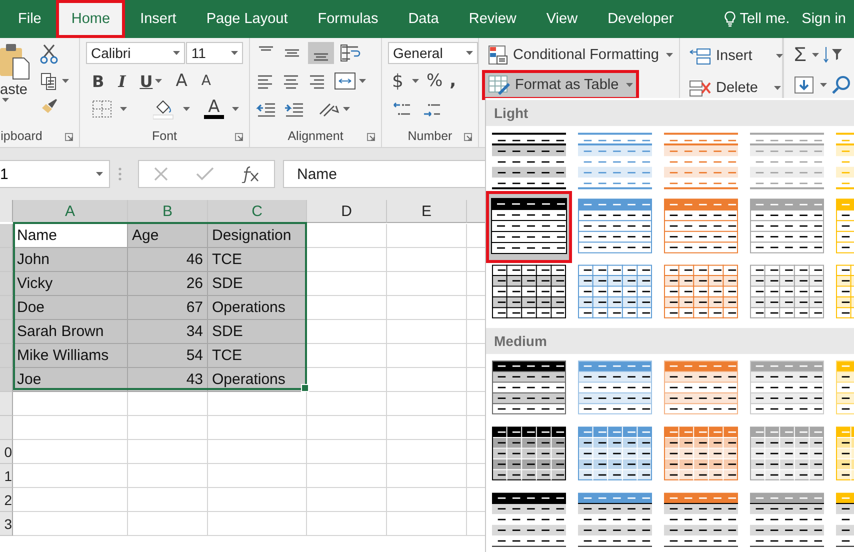 This screenshot has height=552, width=854. Describe the element at coordinates (640, 19) in the screenshot. I see `ribbon-tab: Developer` at that location.